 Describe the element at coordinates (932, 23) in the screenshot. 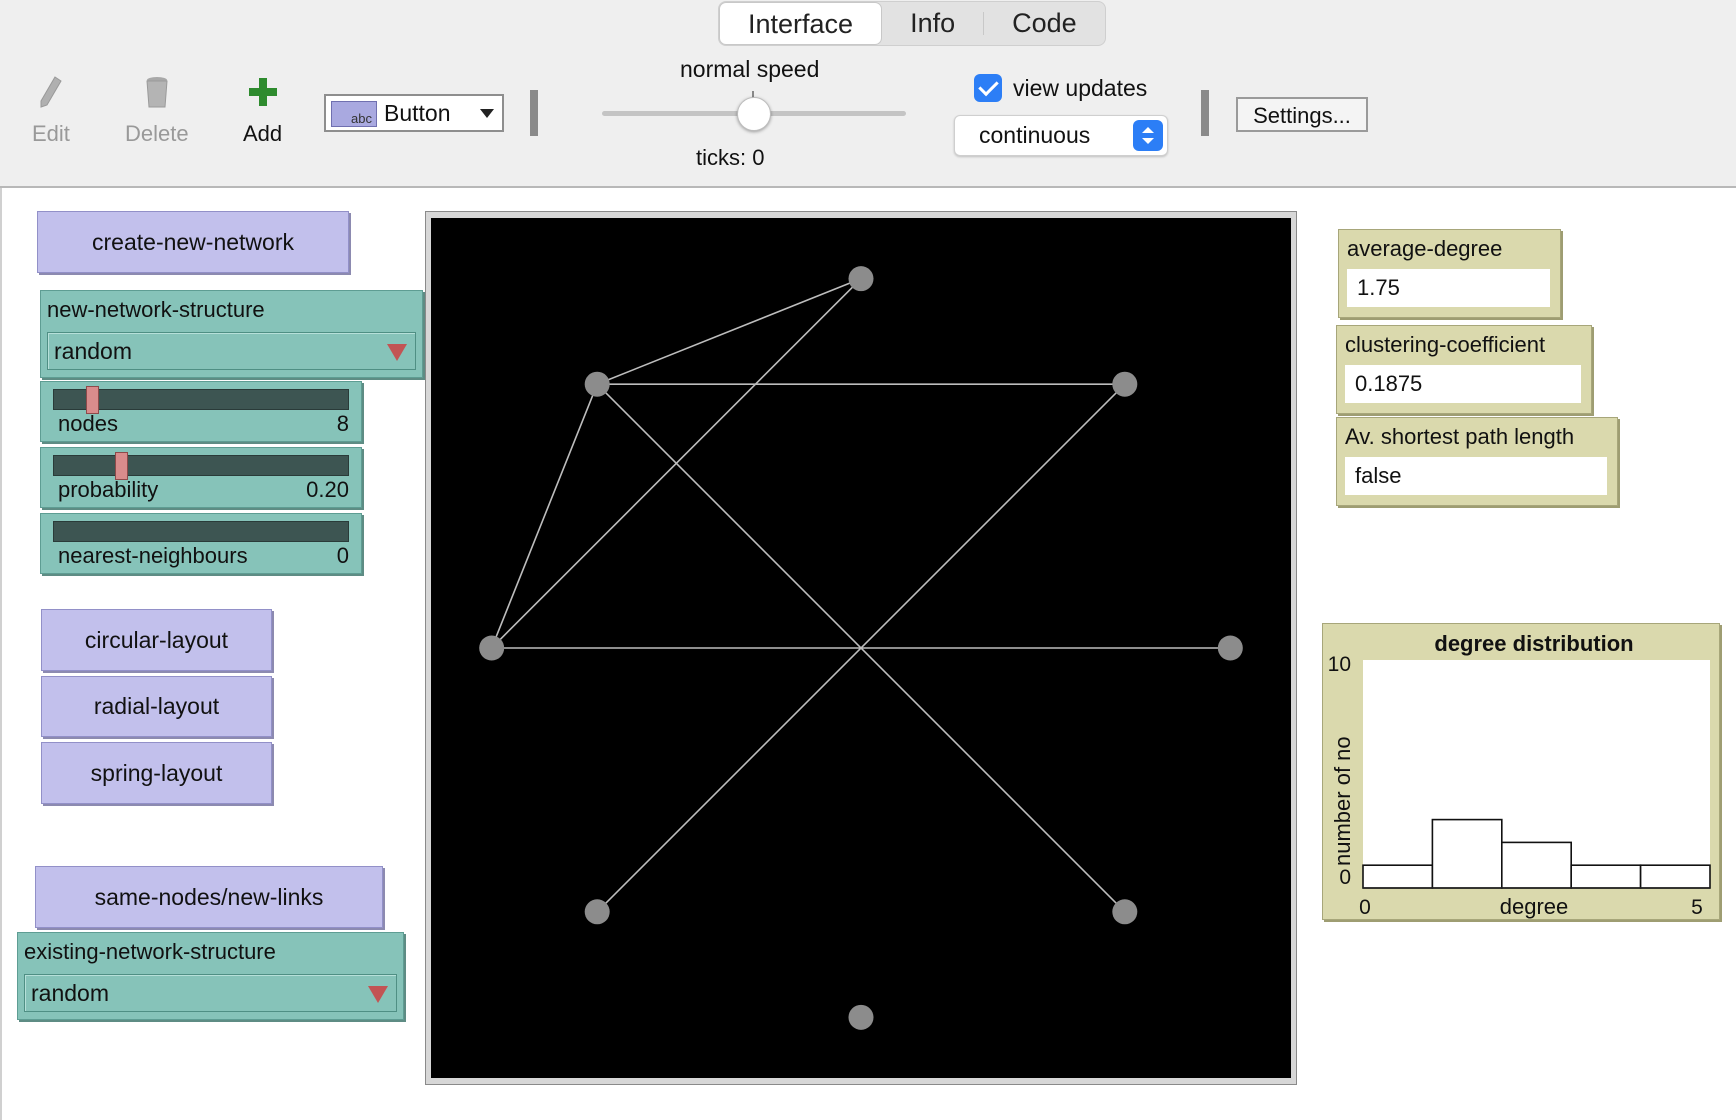

I see `tab-info: Info` at that location.